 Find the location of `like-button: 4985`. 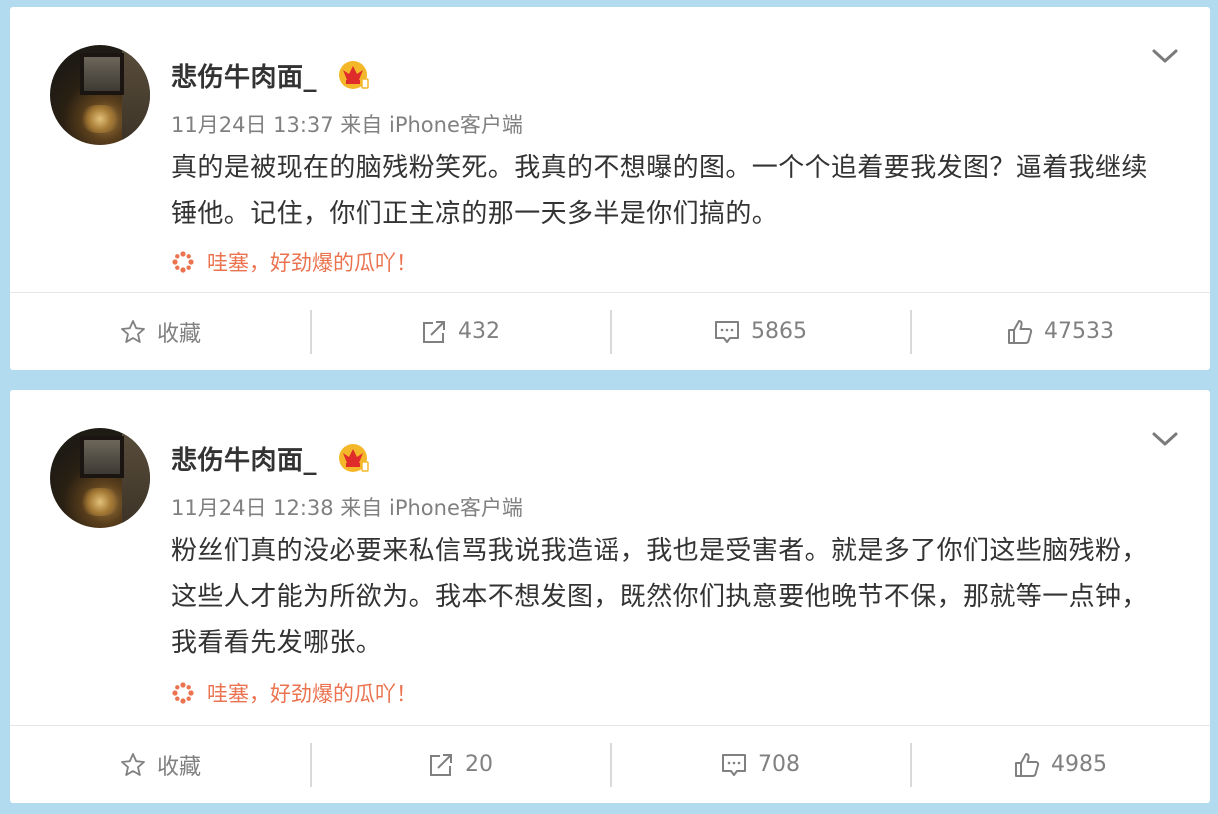

like-button: 4985 is located at coordinates (1060, 764).